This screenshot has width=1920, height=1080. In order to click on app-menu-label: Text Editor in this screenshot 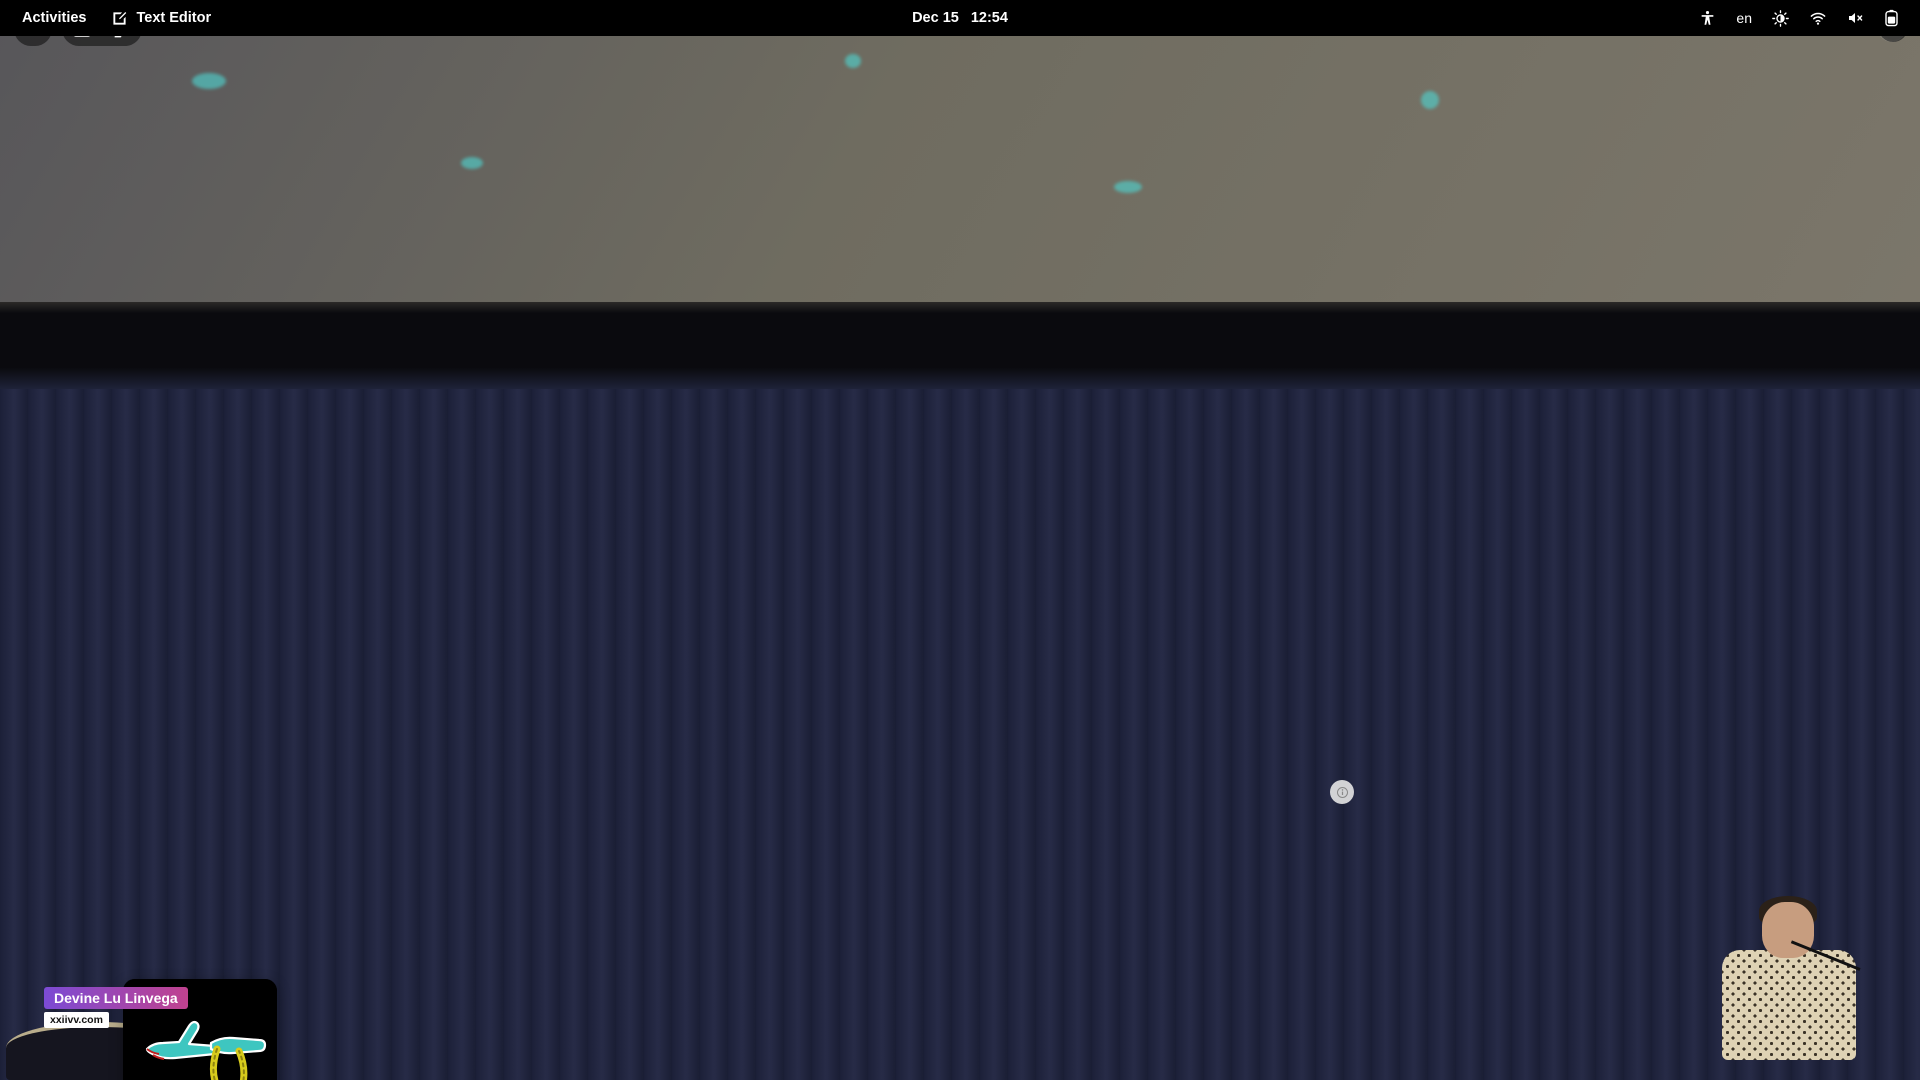, I will do `click(174, 18)`.